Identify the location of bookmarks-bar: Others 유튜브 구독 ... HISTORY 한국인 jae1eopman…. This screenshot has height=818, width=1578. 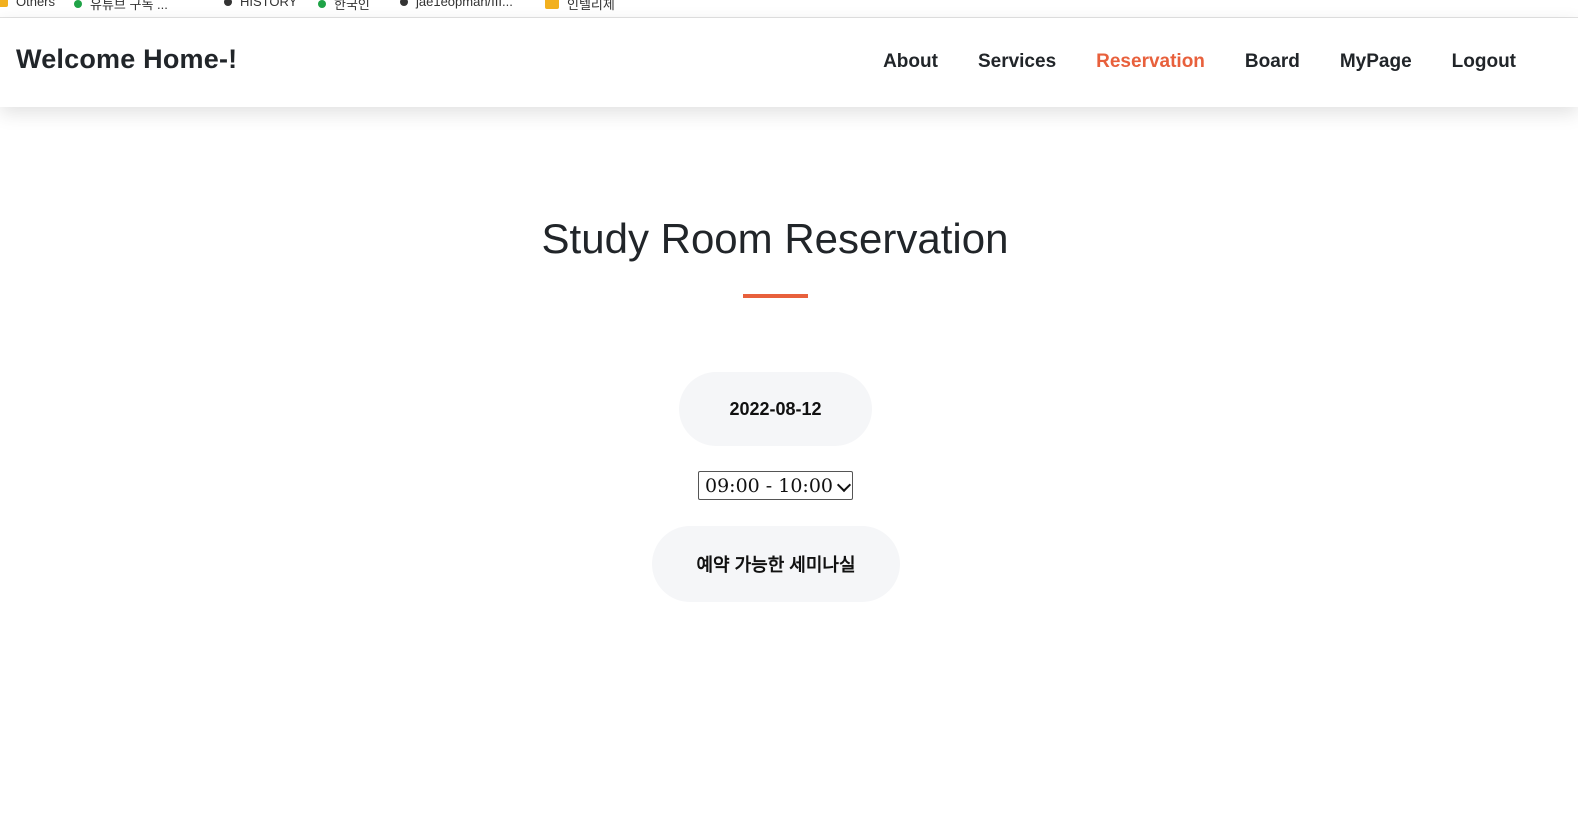
(789, 9).